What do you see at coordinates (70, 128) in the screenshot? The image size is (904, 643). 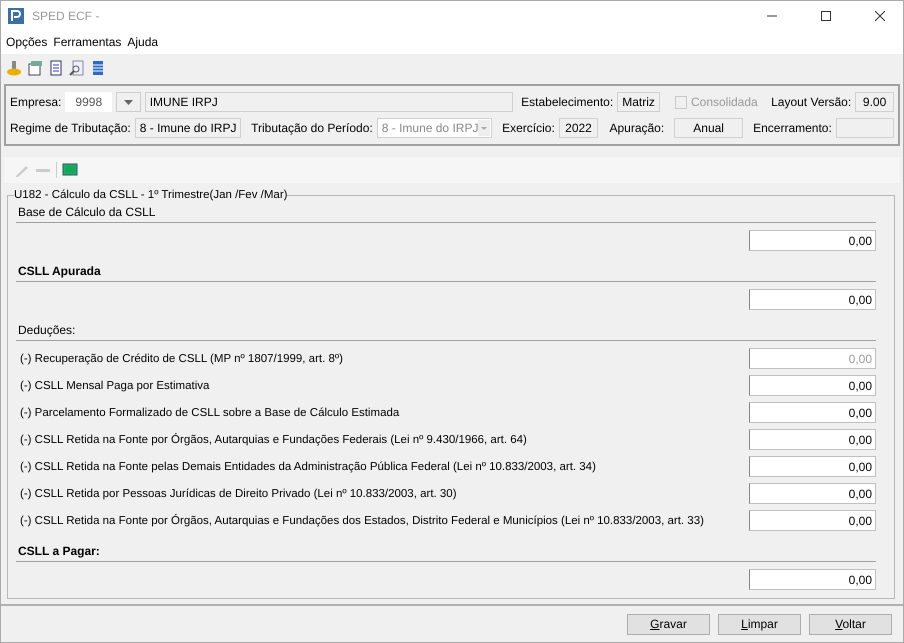 I see `field-label: Regime de Tributação:` at bounding box center [70, 128].